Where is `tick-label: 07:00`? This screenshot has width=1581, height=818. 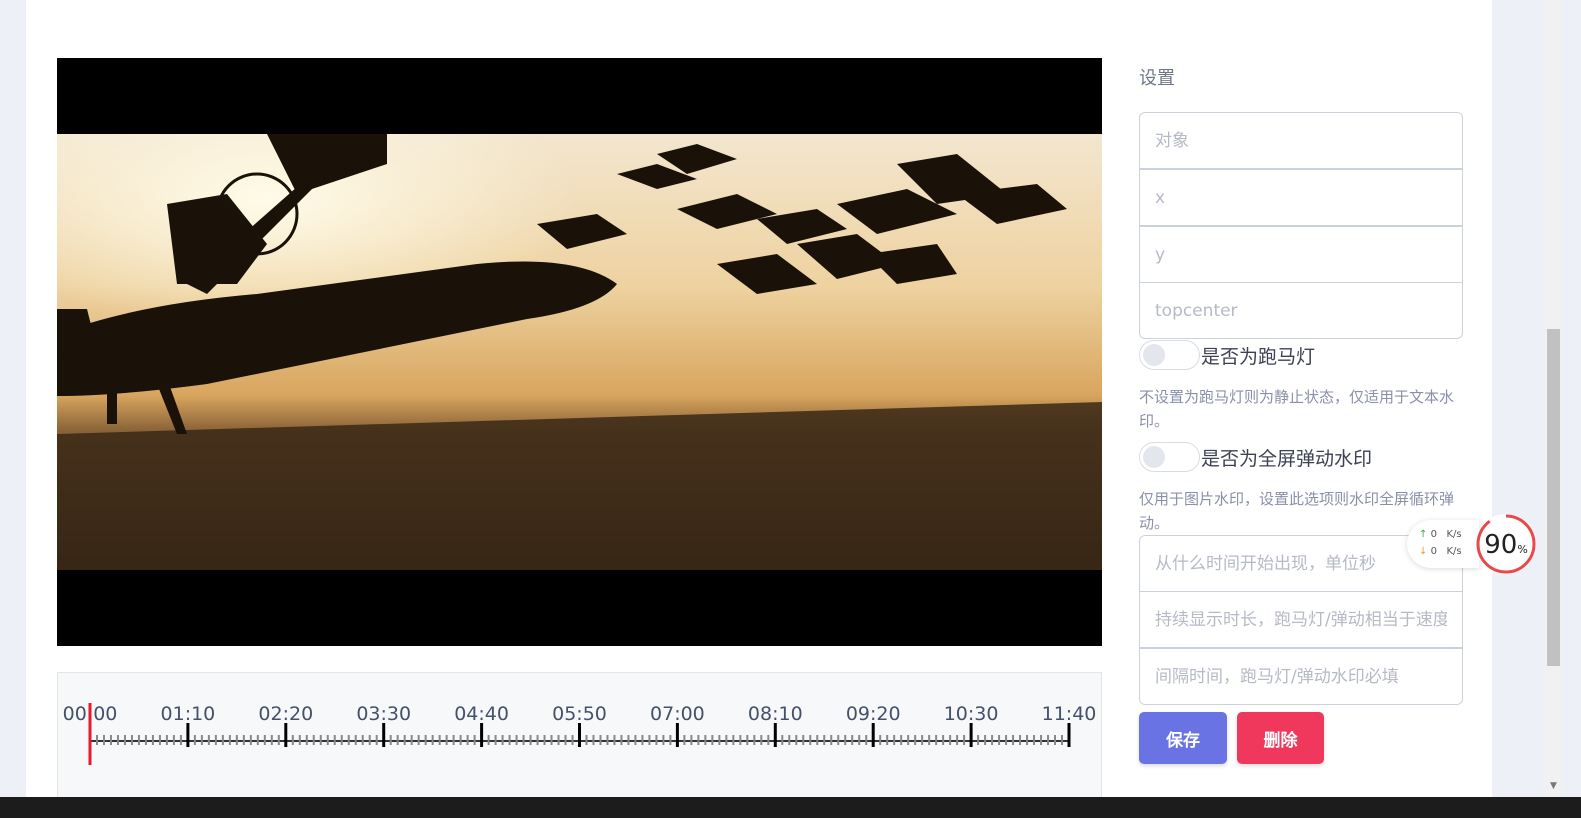
tick-label: 07:00 is located at coordinates (677, 714).